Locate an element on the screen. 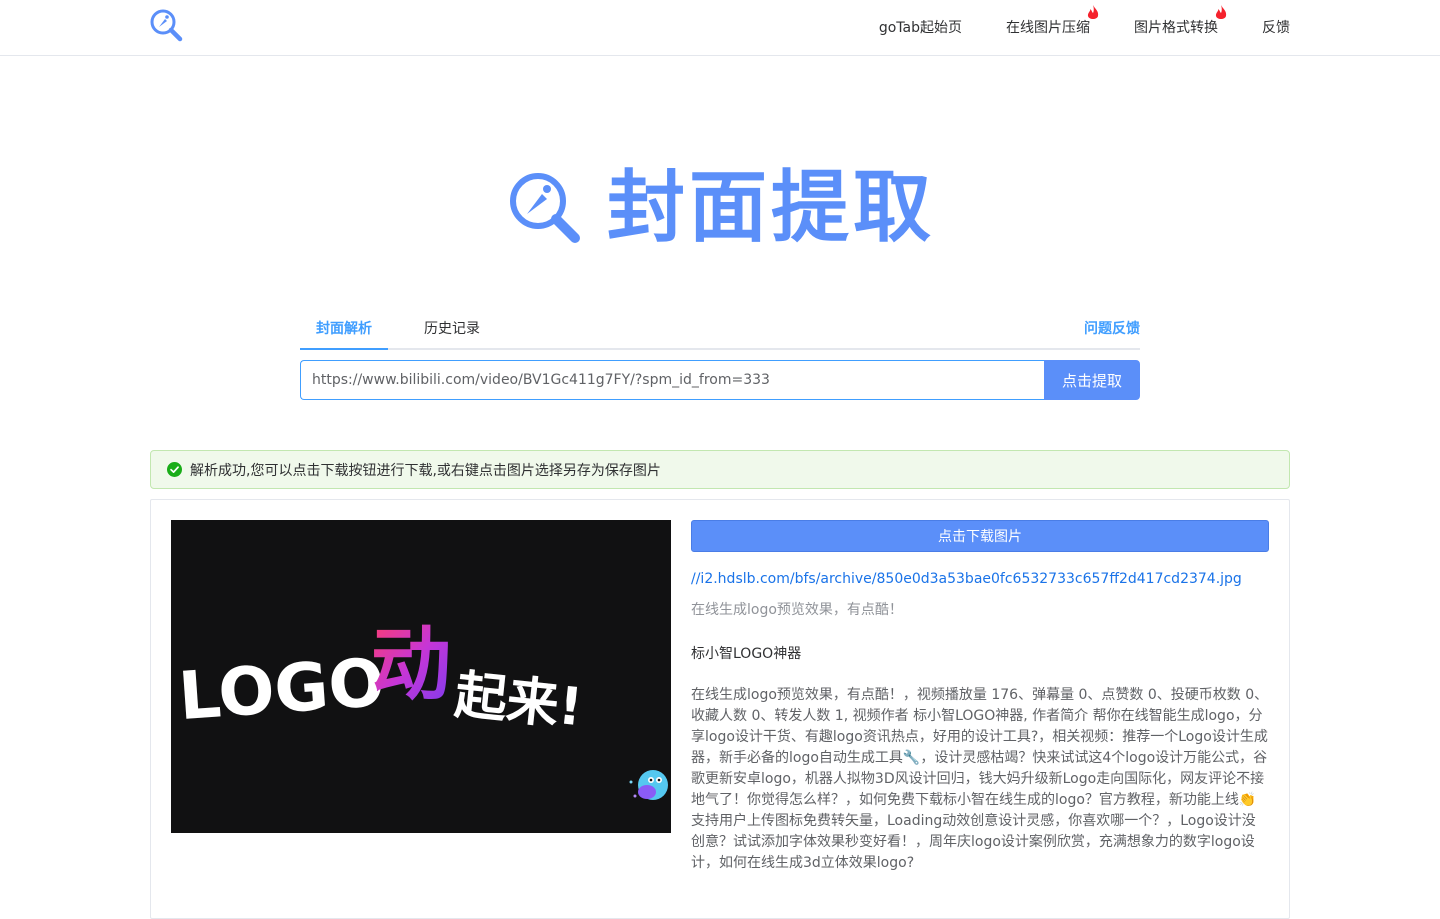  tab-cover-parse: 封面解析 is located at coordinates (344, 330).